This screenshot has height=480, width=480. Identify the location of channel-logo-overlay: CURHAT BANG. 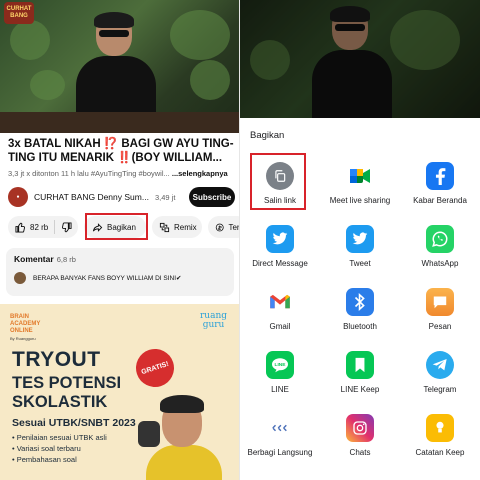
(19, 13).